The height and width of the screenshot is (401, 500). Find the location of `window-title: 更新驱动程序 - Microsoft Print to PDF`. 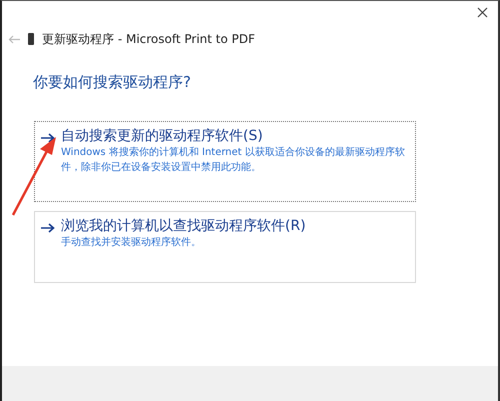

window-title: 更新驱动程序 - Microsoft Print to PDF is located at coordinates (149, 39).